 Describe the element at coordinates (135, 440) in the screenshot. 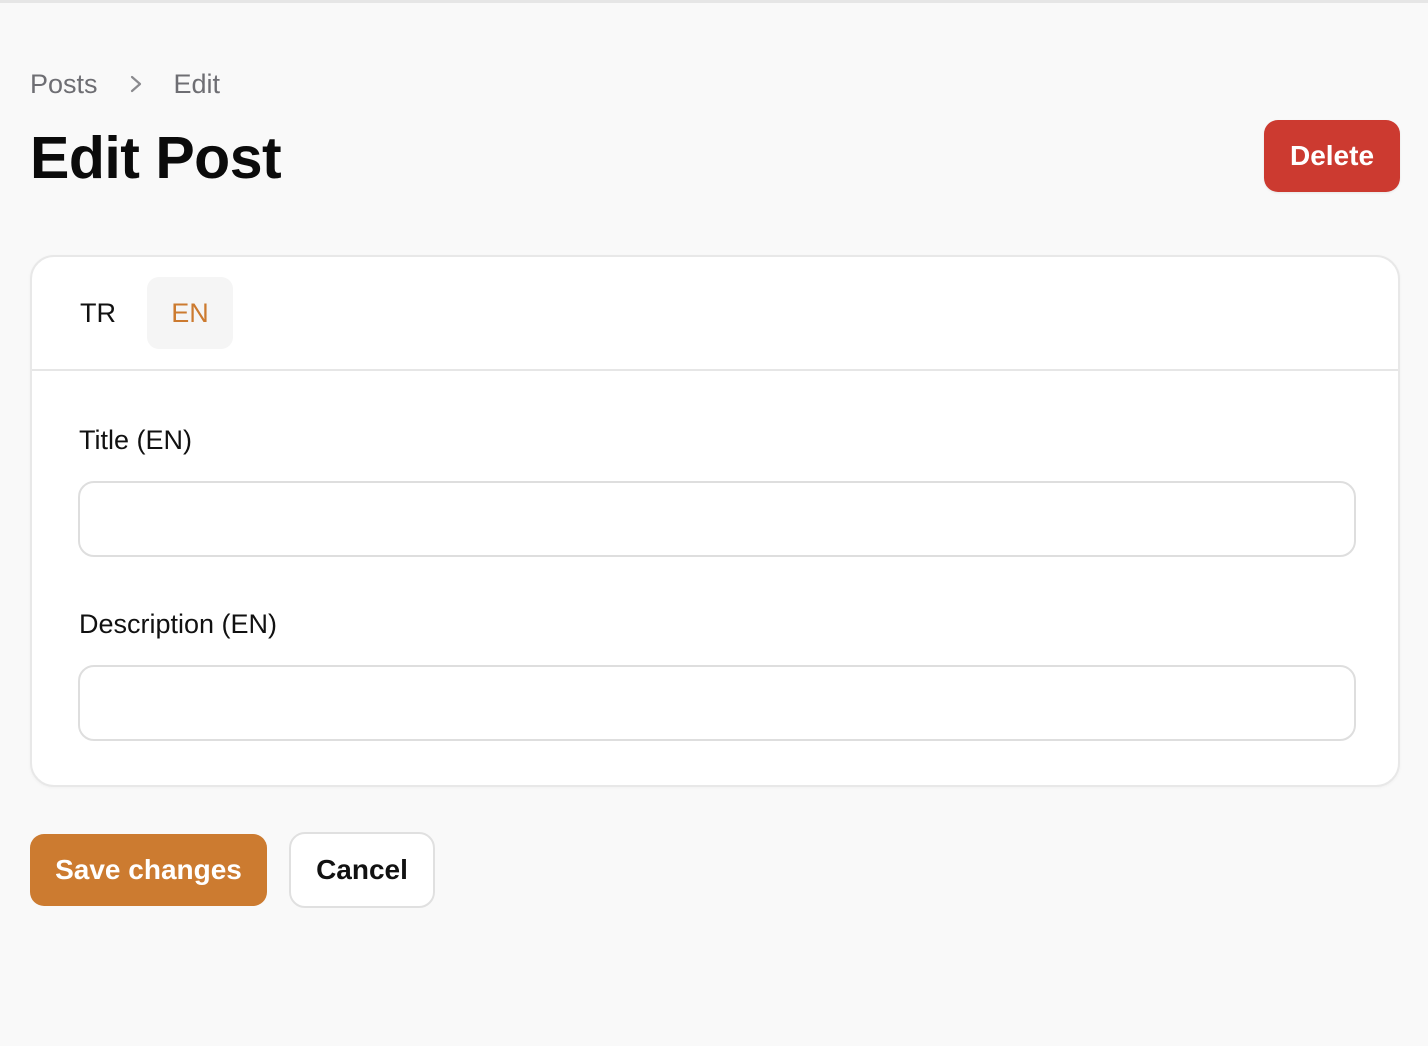

I see `title-label: Title (EN)` at that location.